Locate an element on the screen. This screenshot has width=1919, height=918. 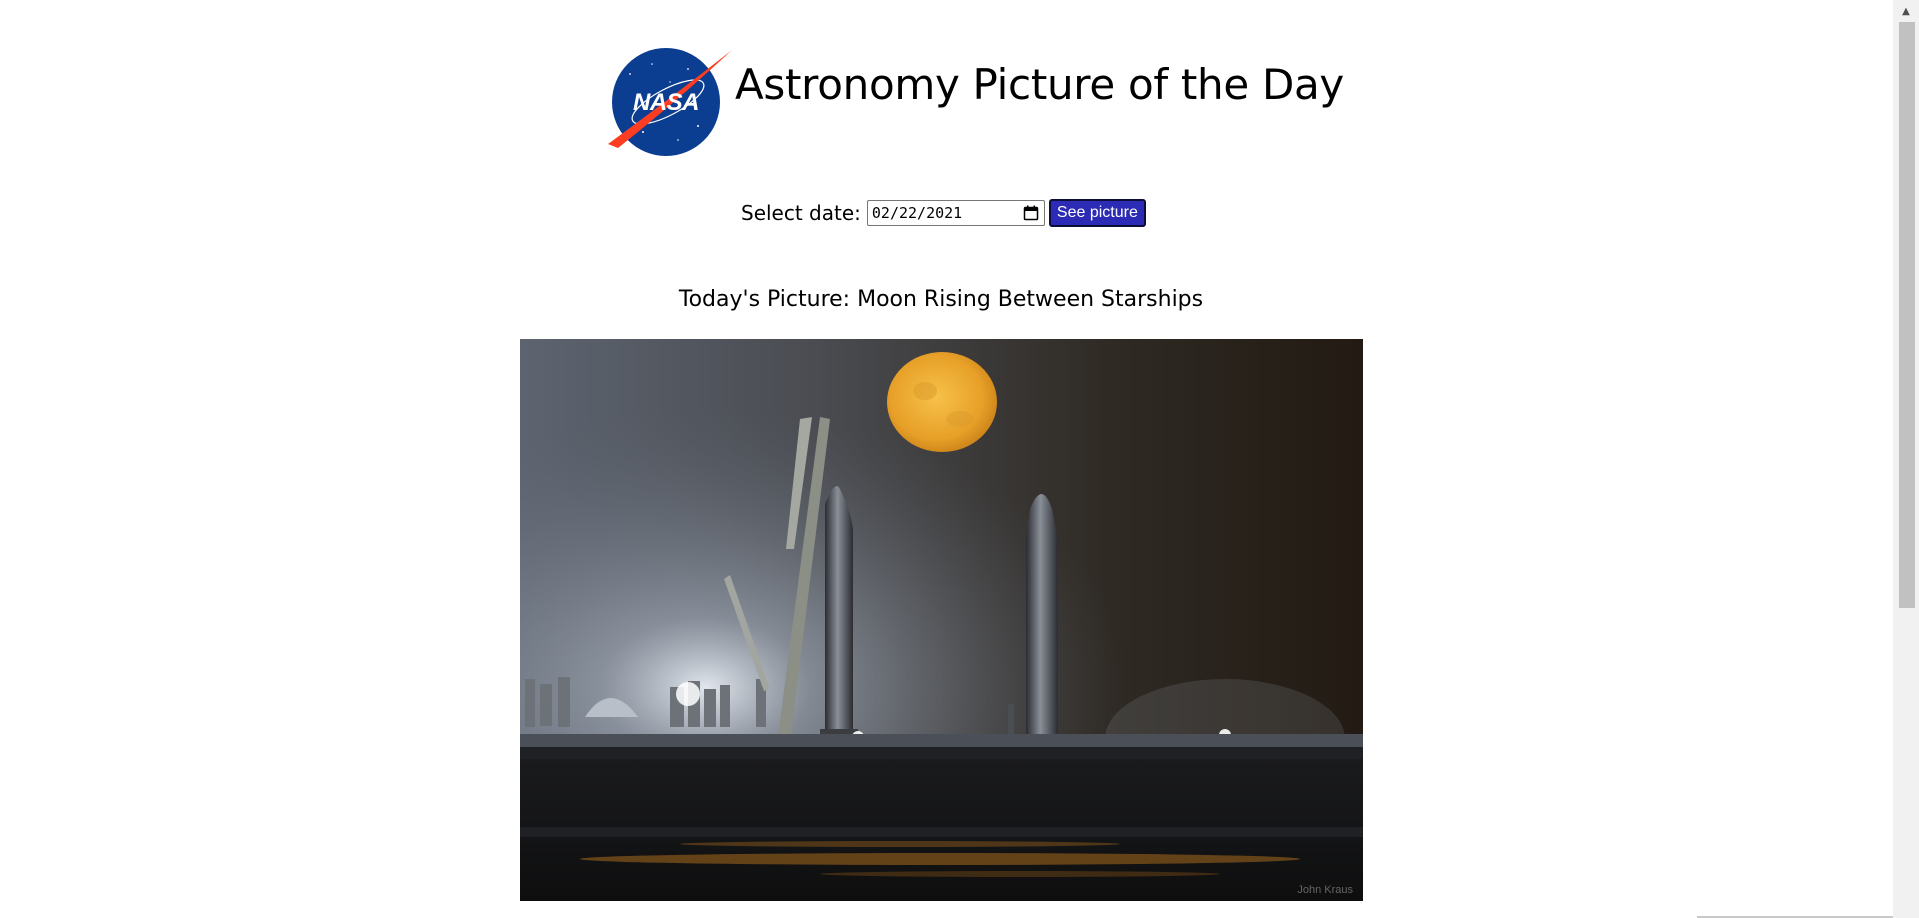
svg-text: NASA is located at coordinates (666, 102).